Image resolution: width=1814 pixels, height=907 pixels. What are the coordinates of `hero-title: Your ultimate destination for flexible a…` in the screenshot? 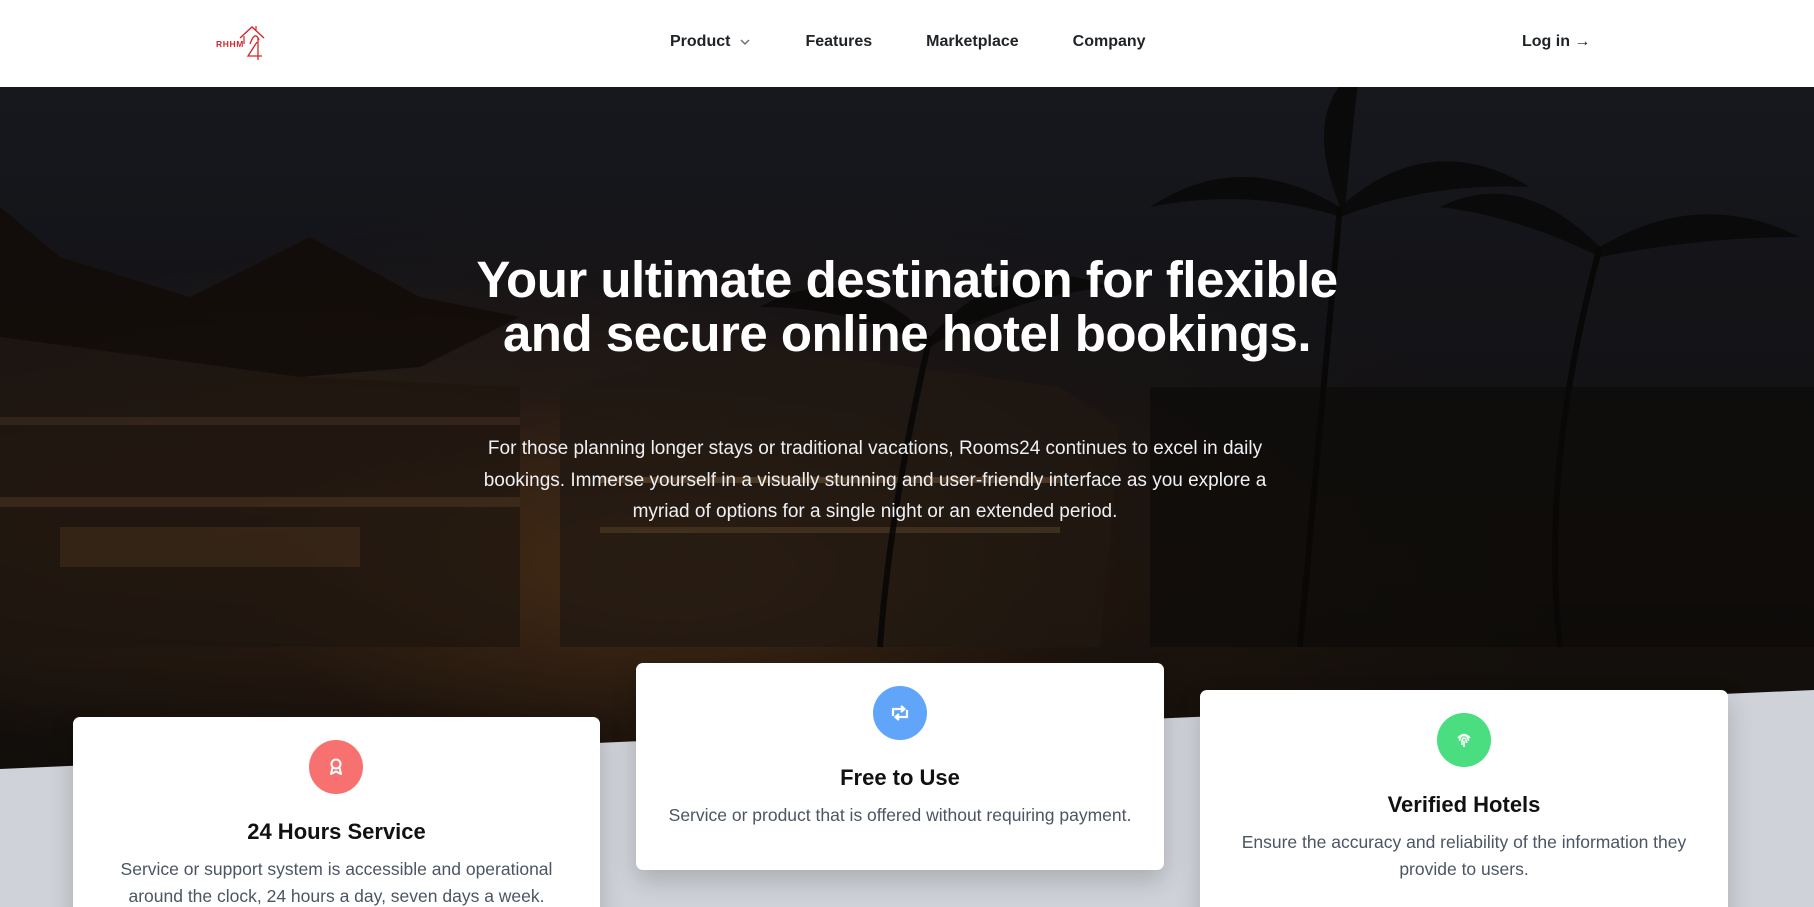 It's located at (907, 306).